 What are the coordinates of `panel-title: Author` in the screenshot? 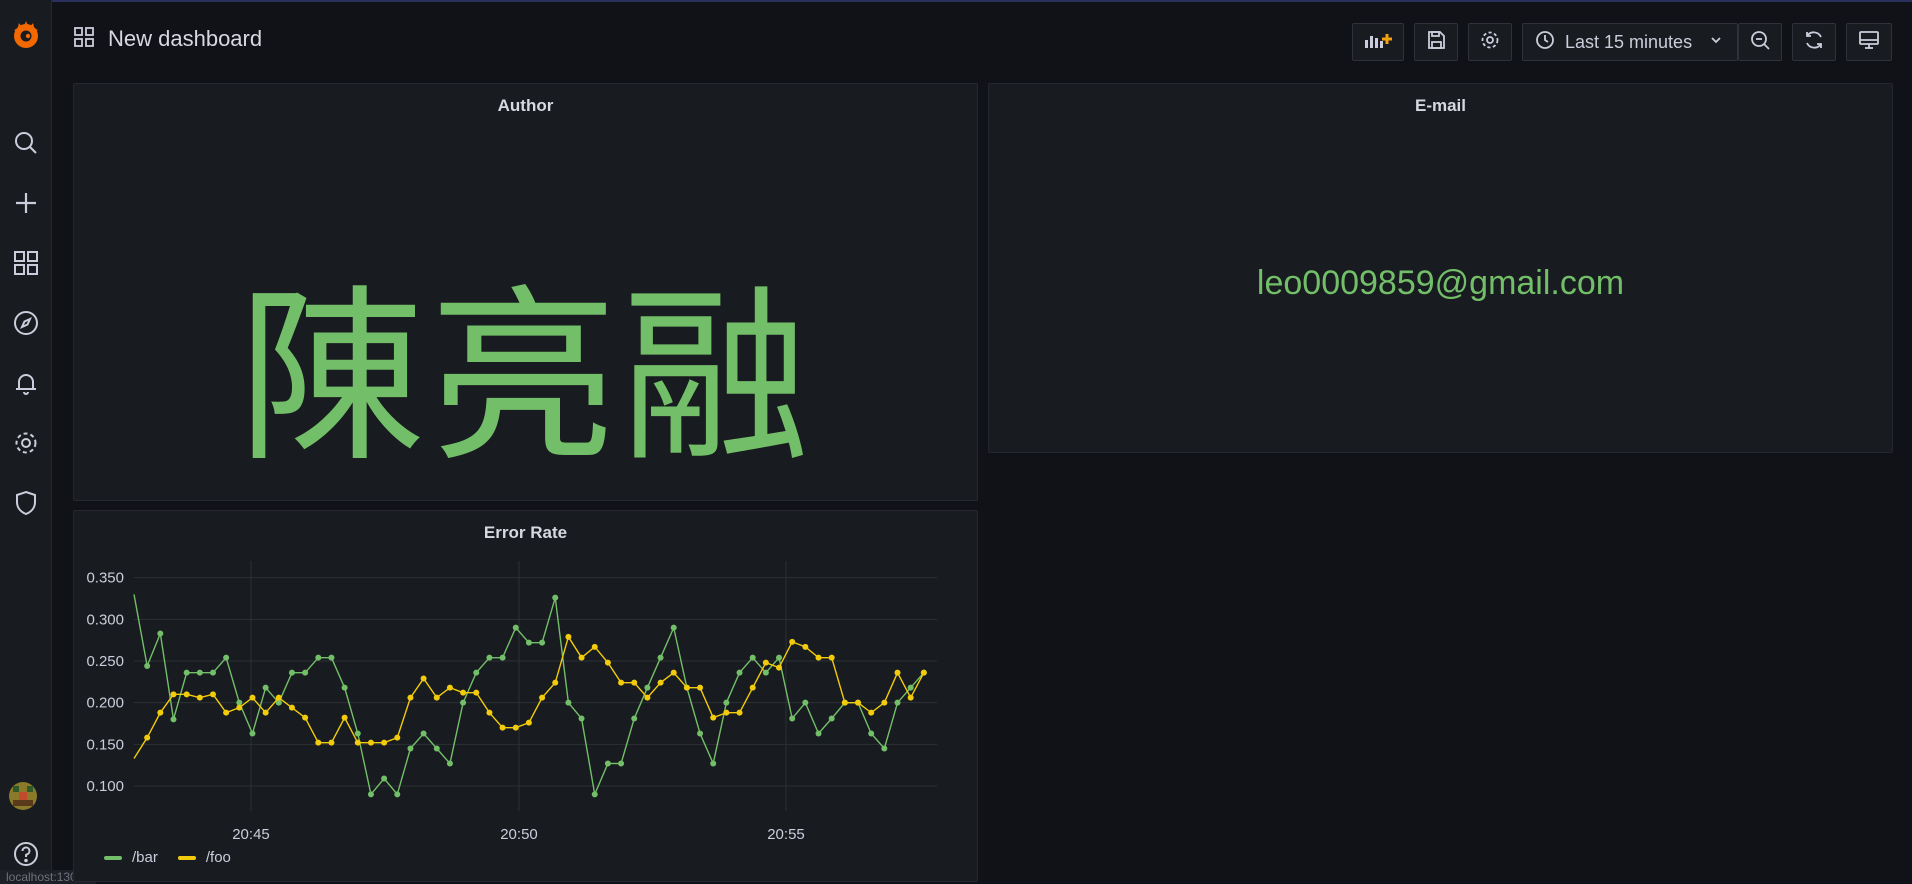 It's located at (525, 106).